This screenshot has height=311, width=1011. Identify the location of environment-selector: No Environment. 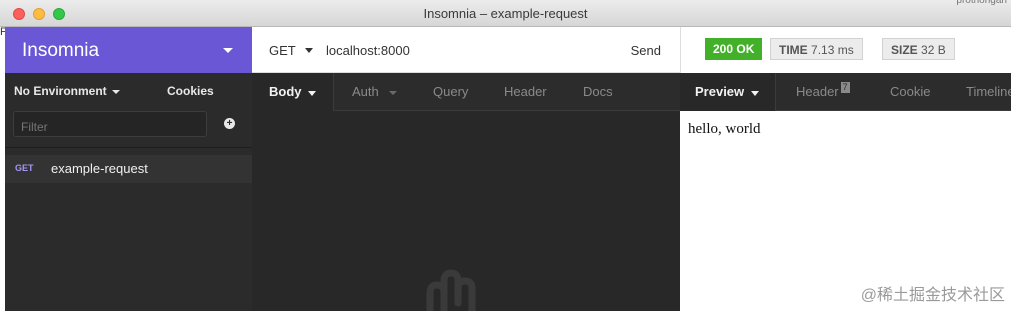
(60, 91).